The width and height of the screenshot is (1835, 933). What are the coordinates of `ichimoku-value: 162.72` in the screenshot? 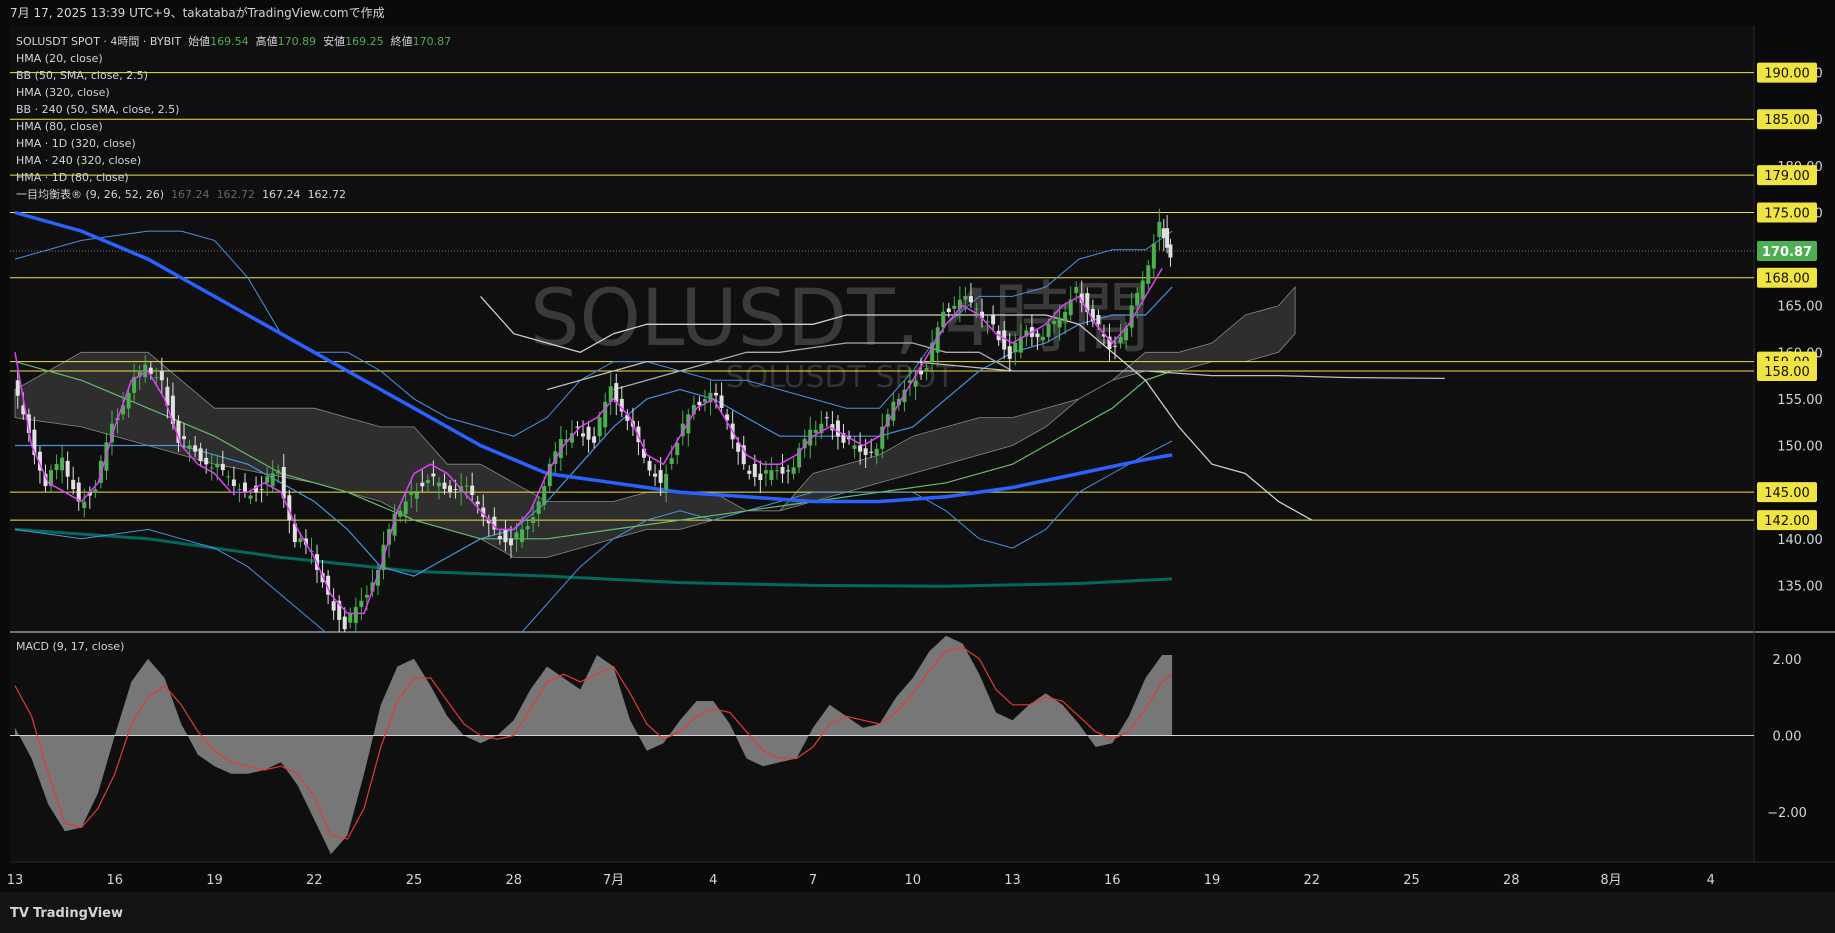 It's located at (236, 194).